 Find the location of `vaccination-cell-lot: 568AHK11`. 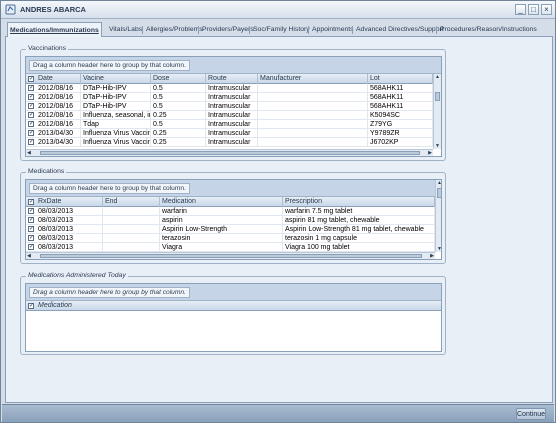

vaccination-cell-lot: 568AHK11 is located at coordinates (400, 88).